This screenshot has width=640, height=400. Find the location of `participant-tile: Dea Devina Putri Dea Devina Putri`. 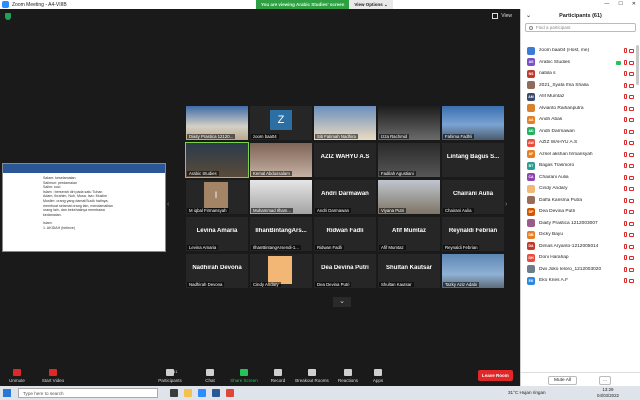

participant-tile: Dea Devina Putri Dea Devina Putri is located at coordinates (345, 271).